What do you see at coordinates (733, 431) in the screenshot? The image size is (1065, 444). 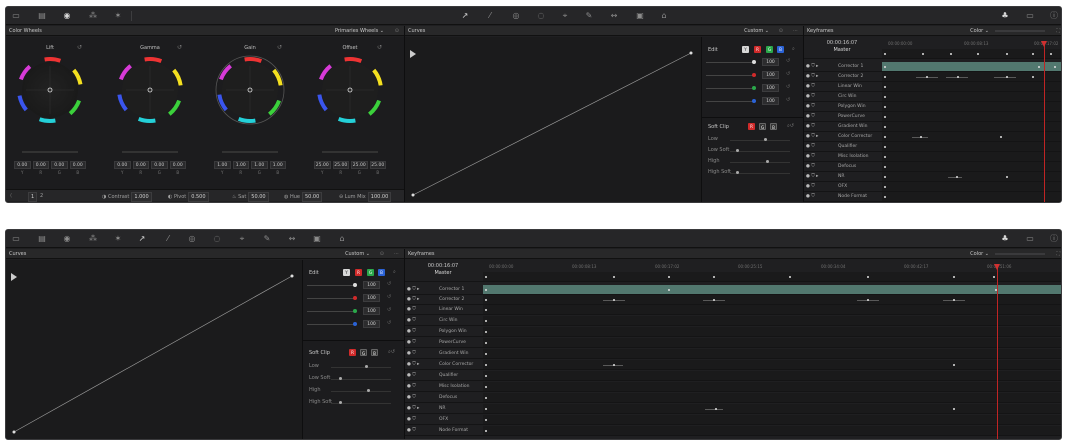 I see `keyframe-row: ● ⛉ Node Format` at bounding box center [733, 431].